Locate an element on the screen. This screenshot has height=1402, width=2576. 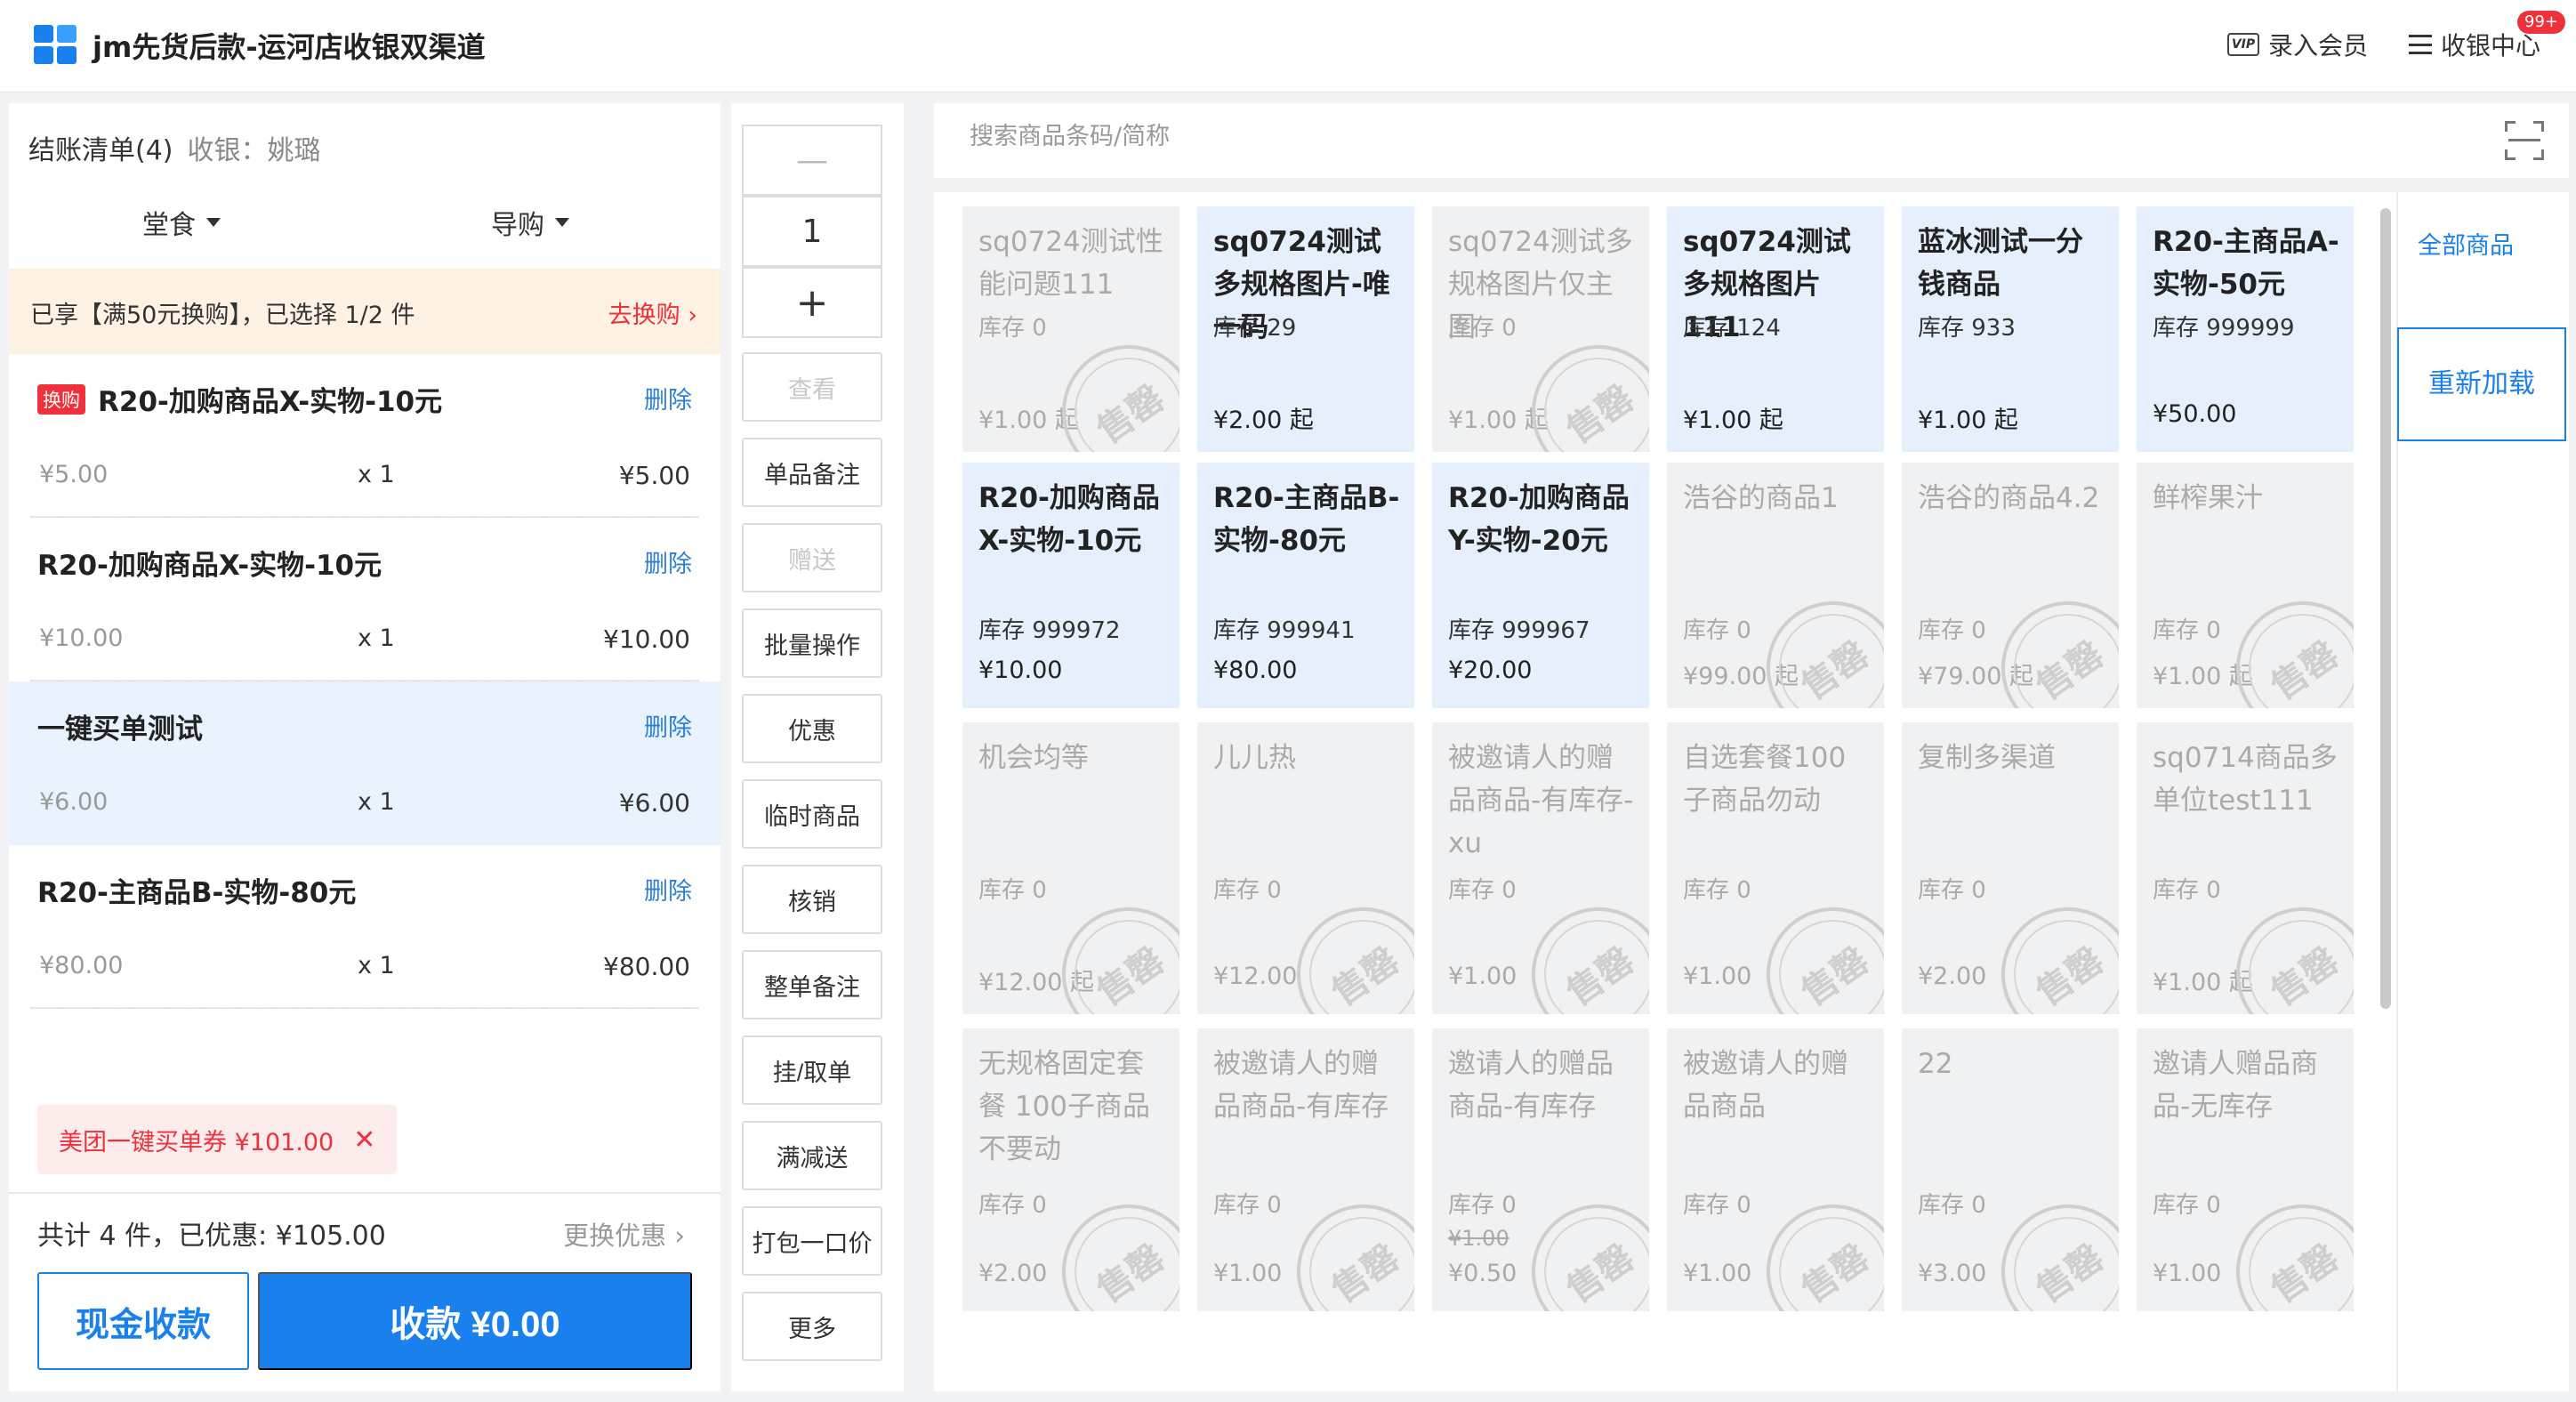
cashier-center-button: 收银中心 99+ is located at coordinates (2486, 36).